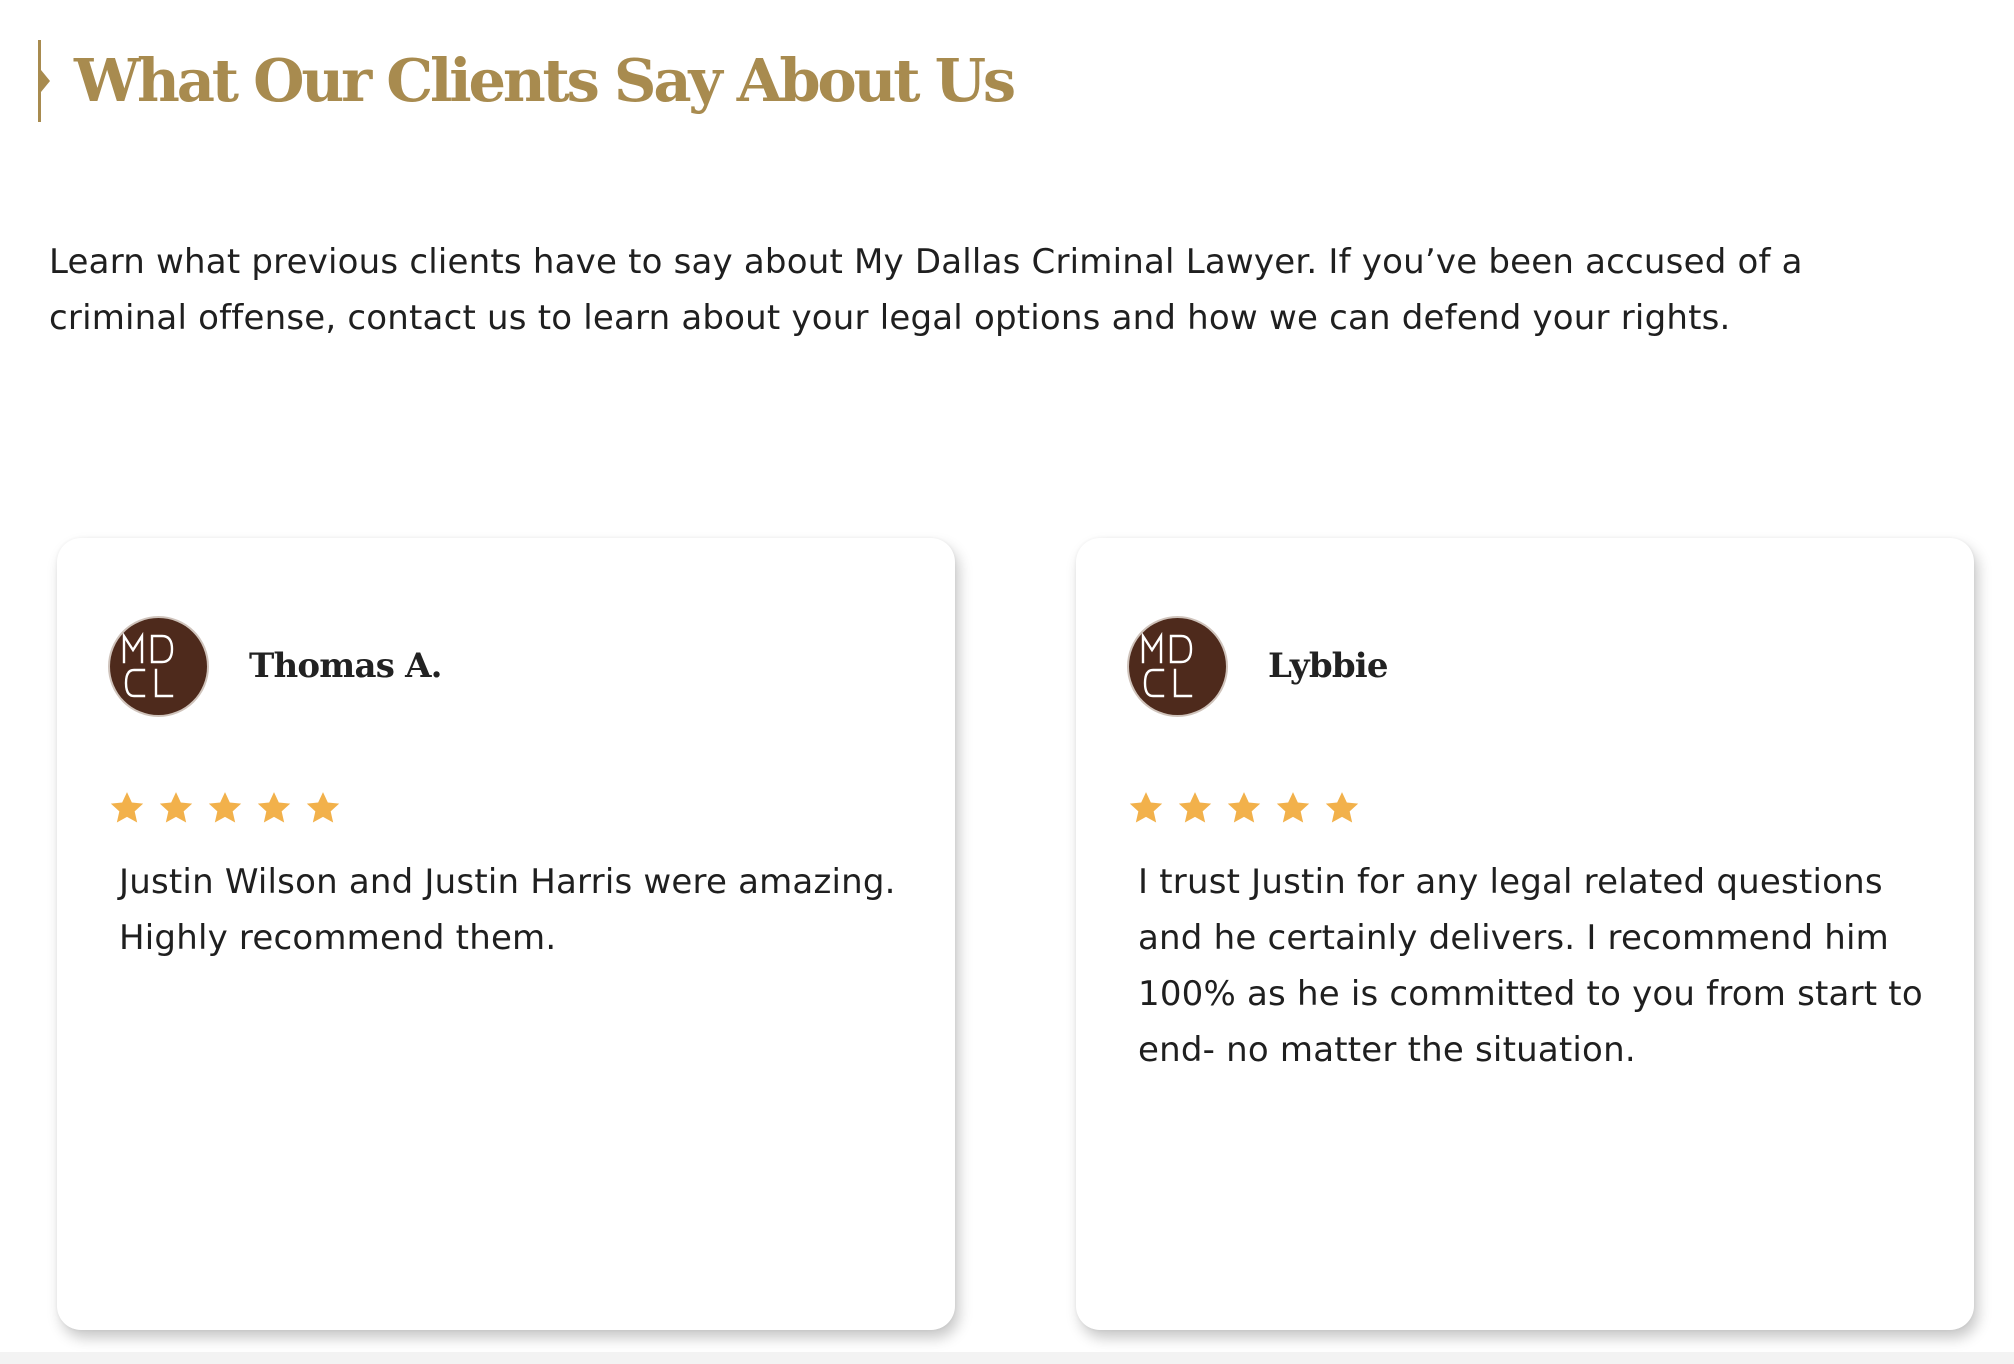  Describe the element at coordinates (1328, 666) in the screenshot. I see `reviewer-name: Lybbie` at that location.